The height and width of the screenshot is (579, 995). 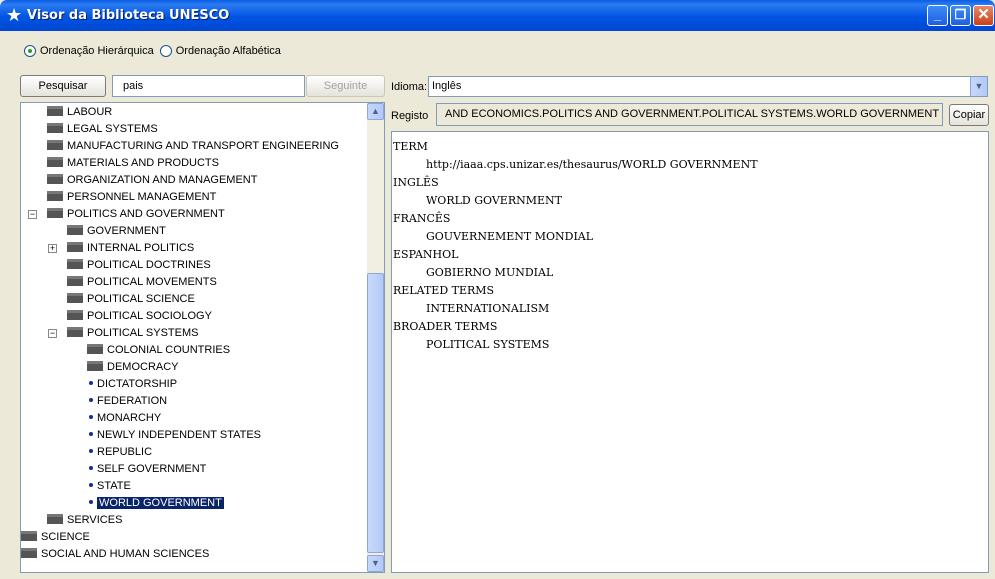 I want to click on tree-item-label: LABOUR, so click(x=90, y=112).